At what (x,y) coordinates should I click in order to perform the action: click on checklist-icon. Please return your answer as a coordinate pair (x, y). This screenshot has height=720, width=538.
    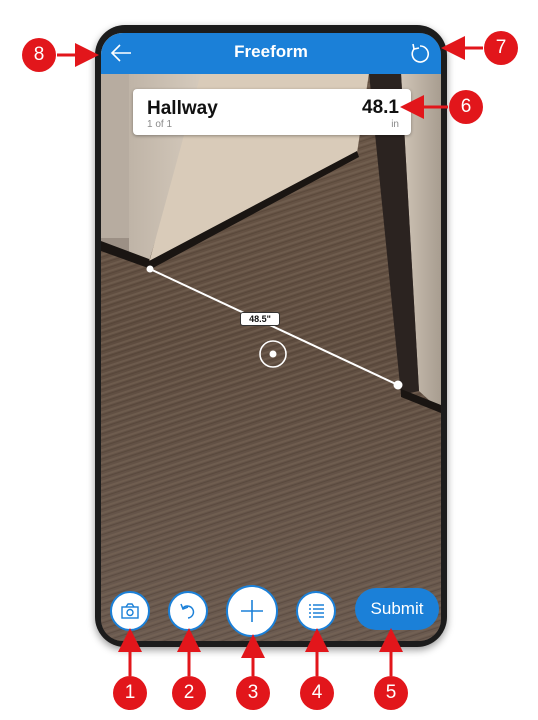
    Looking at the image, I should click on (316, 611).